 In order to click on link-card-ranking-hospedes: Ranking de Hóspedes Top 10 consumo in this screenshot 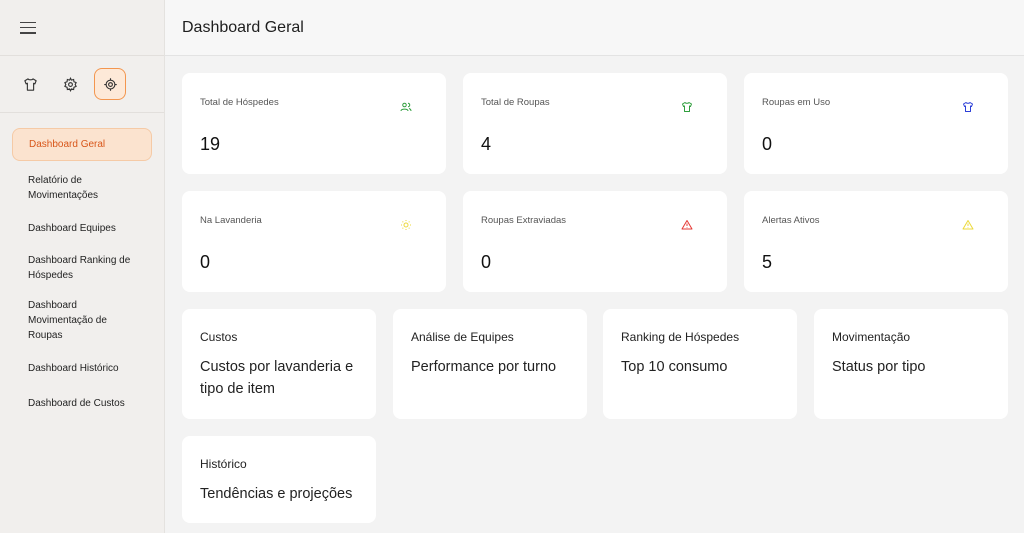, I will do `click(700, 364)`.